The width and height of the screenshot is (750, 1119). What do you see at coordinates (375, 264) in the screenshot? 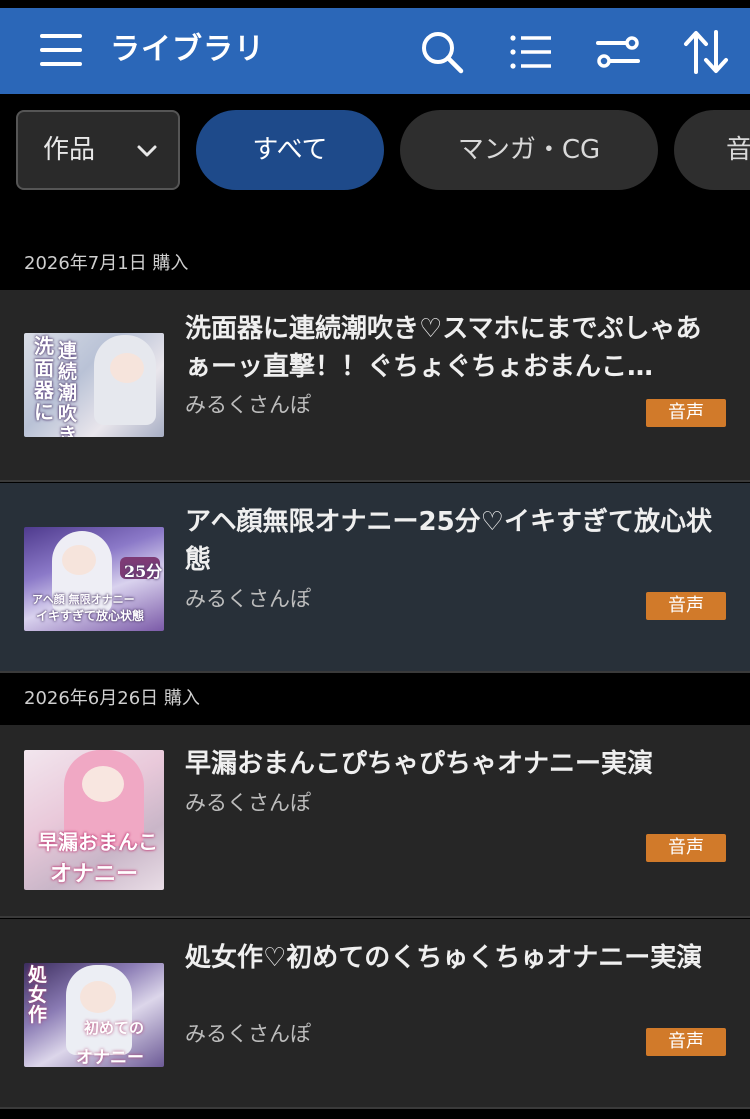
I see `date-header: 2026年7月1日 購入` at bounding box center [375, 264].